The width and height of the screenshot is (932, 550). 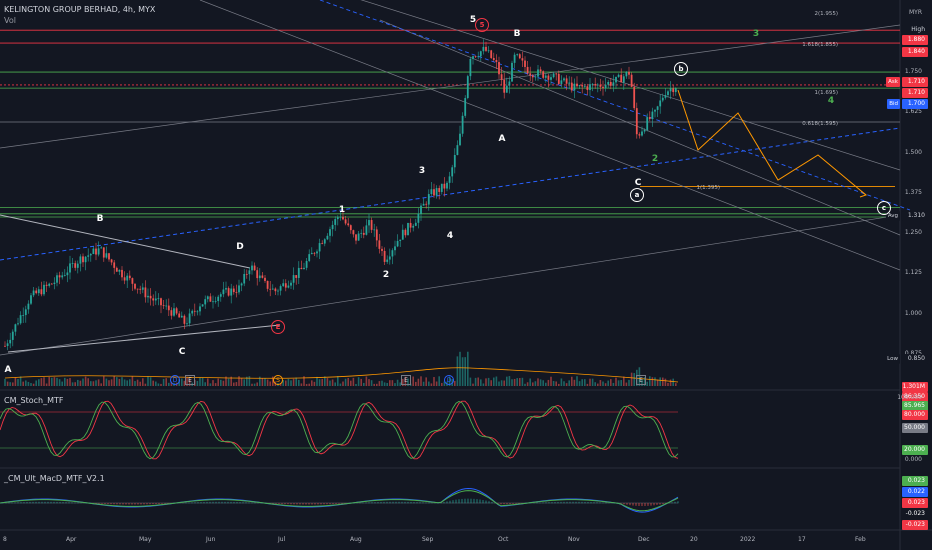 I want to click on wave-label: A, so click(x=8, y=370).